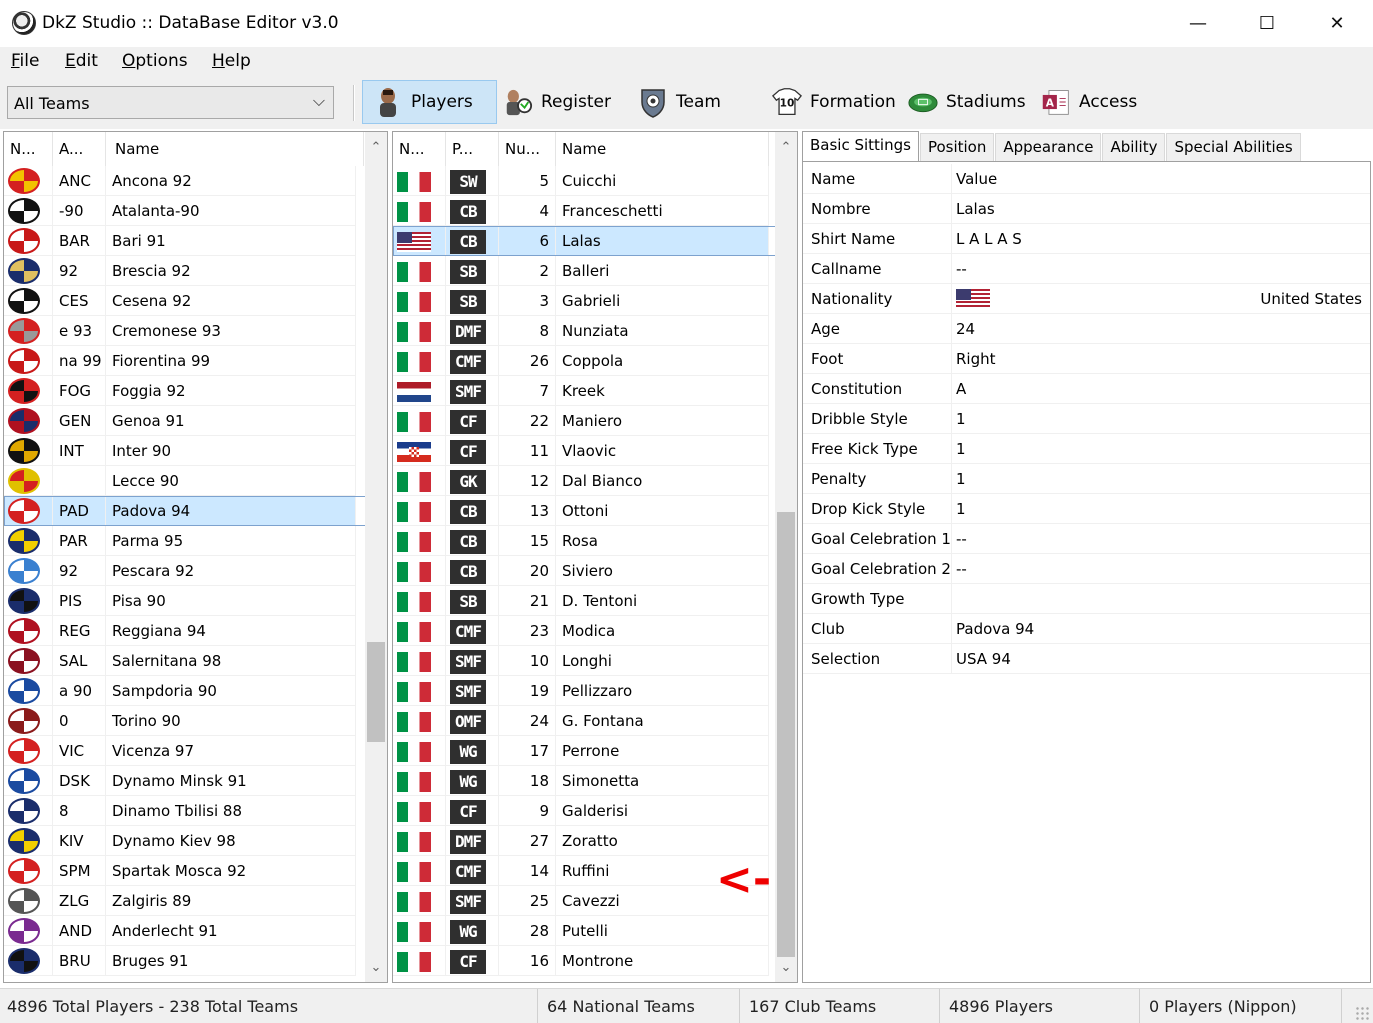 This screenshot has width=1373, height=1023. I want to click on teams-scrollbar: ⌃ ⌄, so click(376, 557).